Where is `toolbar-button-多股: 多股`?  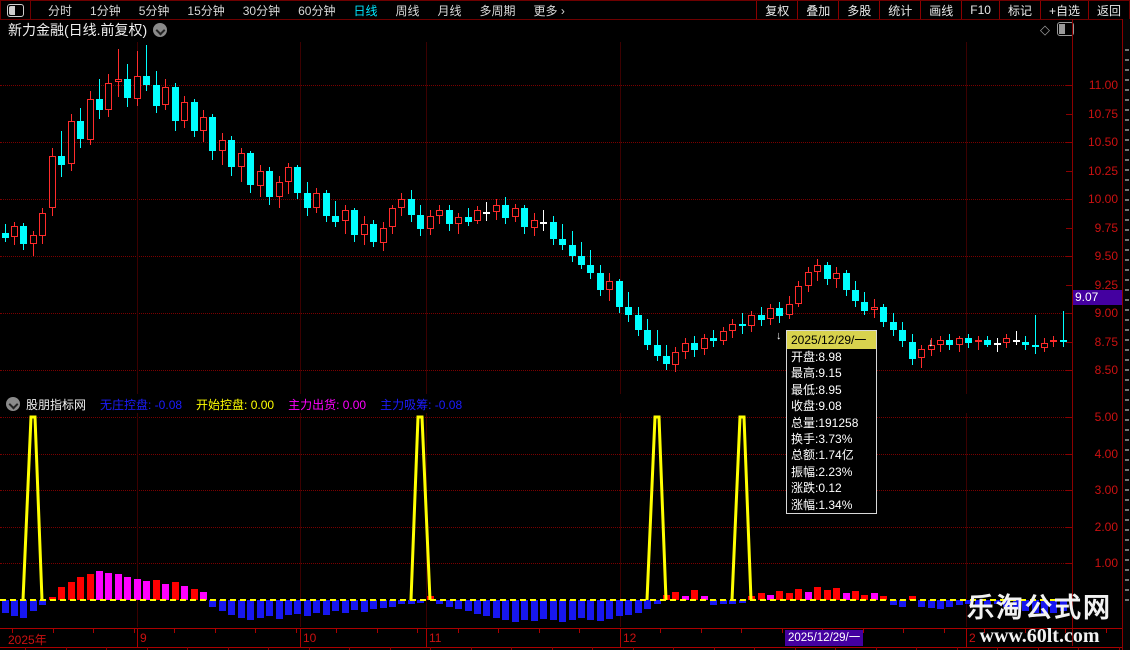 toolbar-button-多股: 多股 is located at coordinates (858, 10).